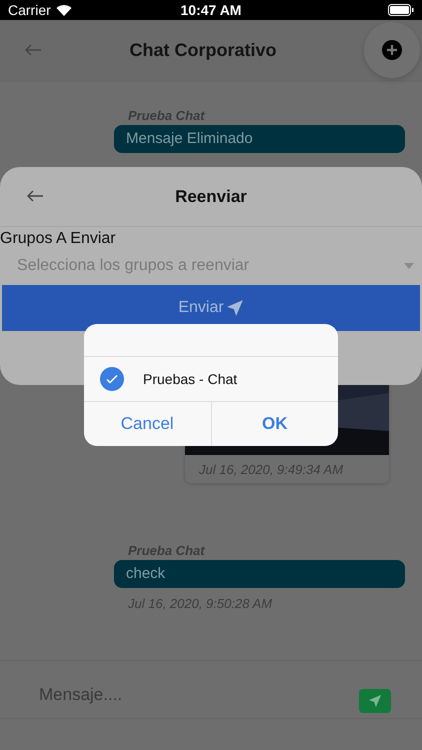 The height and width of the screenshot is (750, 422). Describe the element at coordinates (29, 10) in the screenshot. I see `carrier-label: Carrier` at that location.